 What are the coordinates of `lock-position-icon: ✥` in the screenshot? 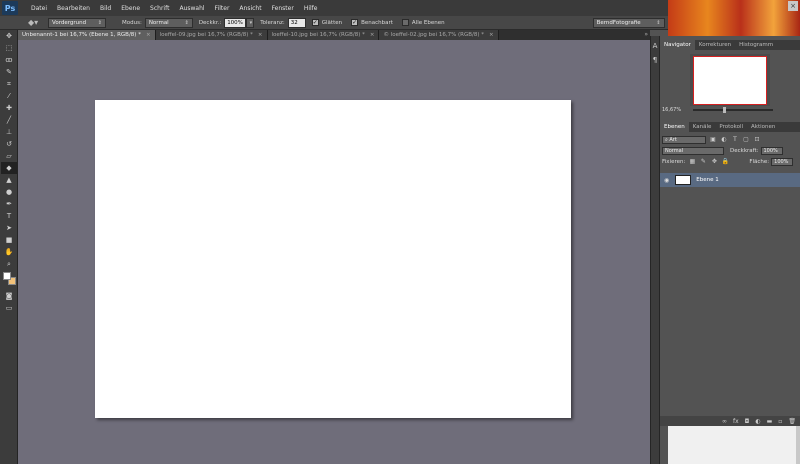 It's located at (714, 162).